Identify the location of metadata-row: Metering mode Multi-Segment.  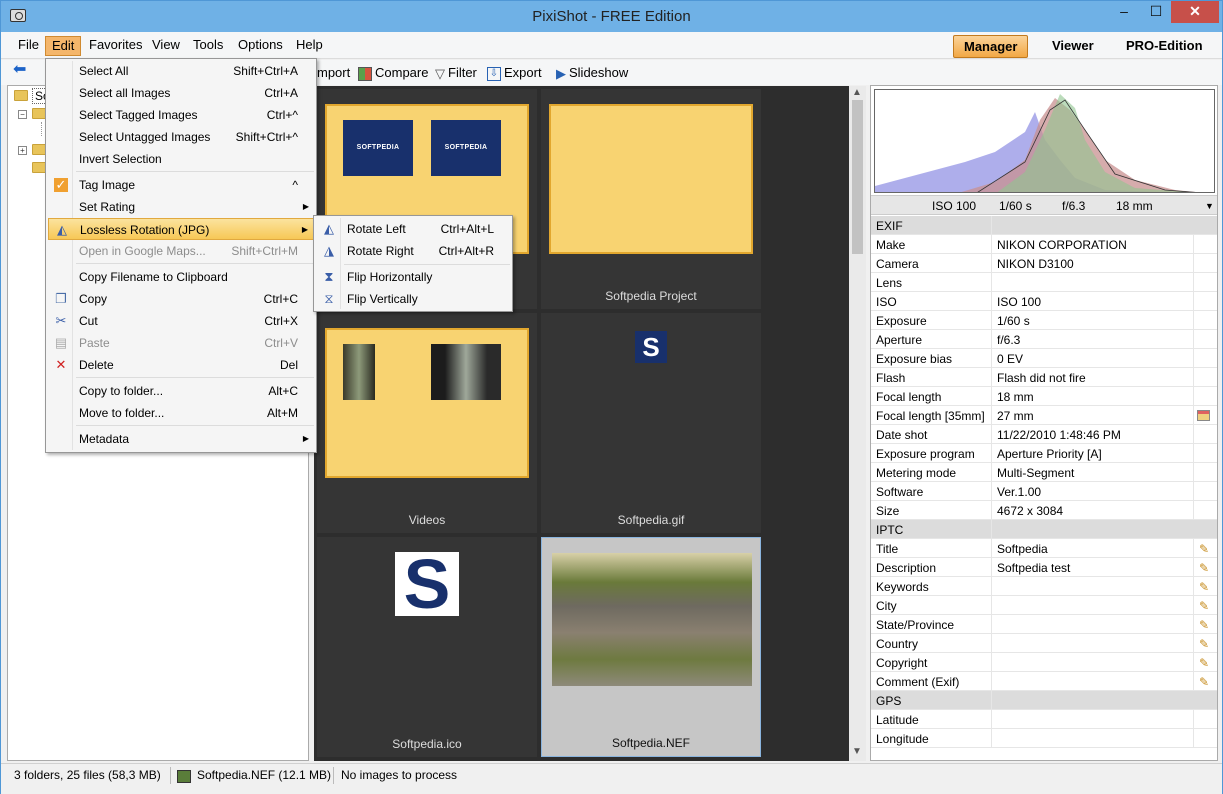
(1044, 472).